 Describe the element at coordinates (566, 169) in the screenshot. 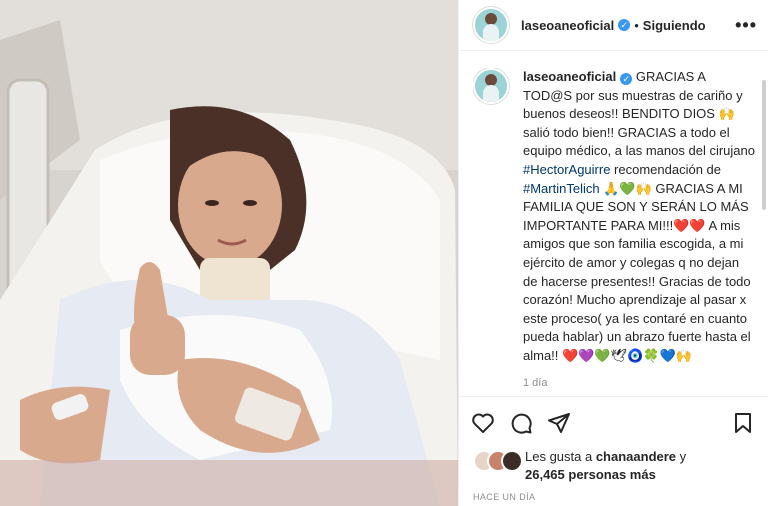

I see `hashtag-hectoraguirre: #HectorAguirre` at that location.